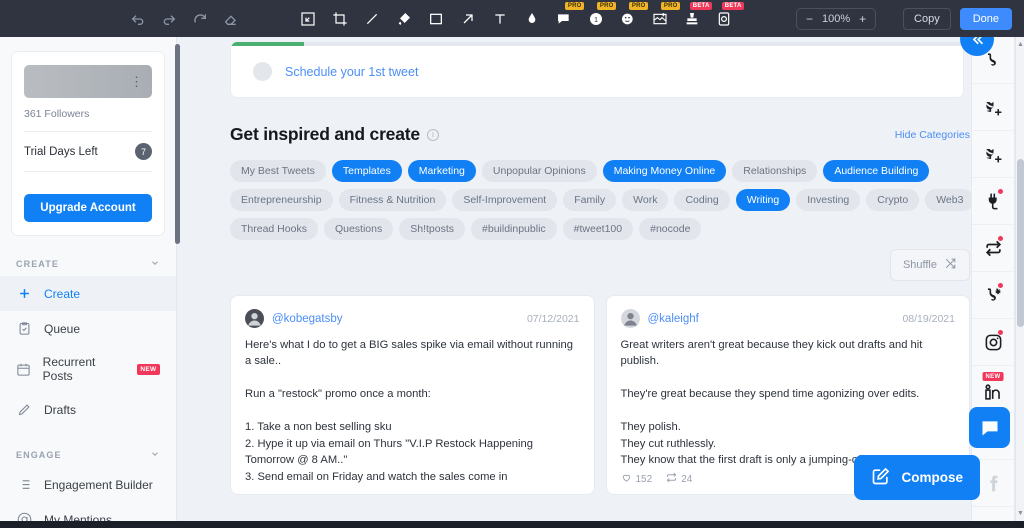 This screenshot has height=528, width=1024. What do you see at coordinates (993, 201) in the screenshot?
I see `plug-icon` at bounding box center [993, 201].